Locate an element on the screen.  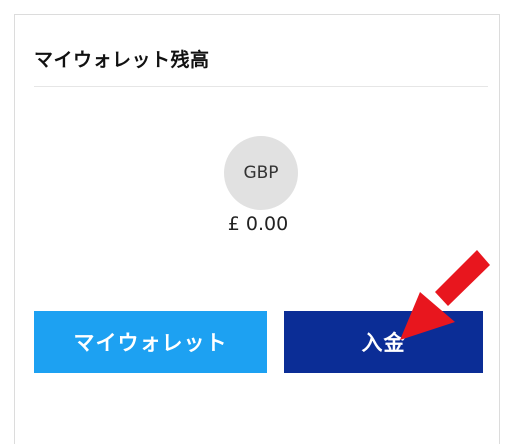
currency-code: GBP is located at coordinates (261, 173).